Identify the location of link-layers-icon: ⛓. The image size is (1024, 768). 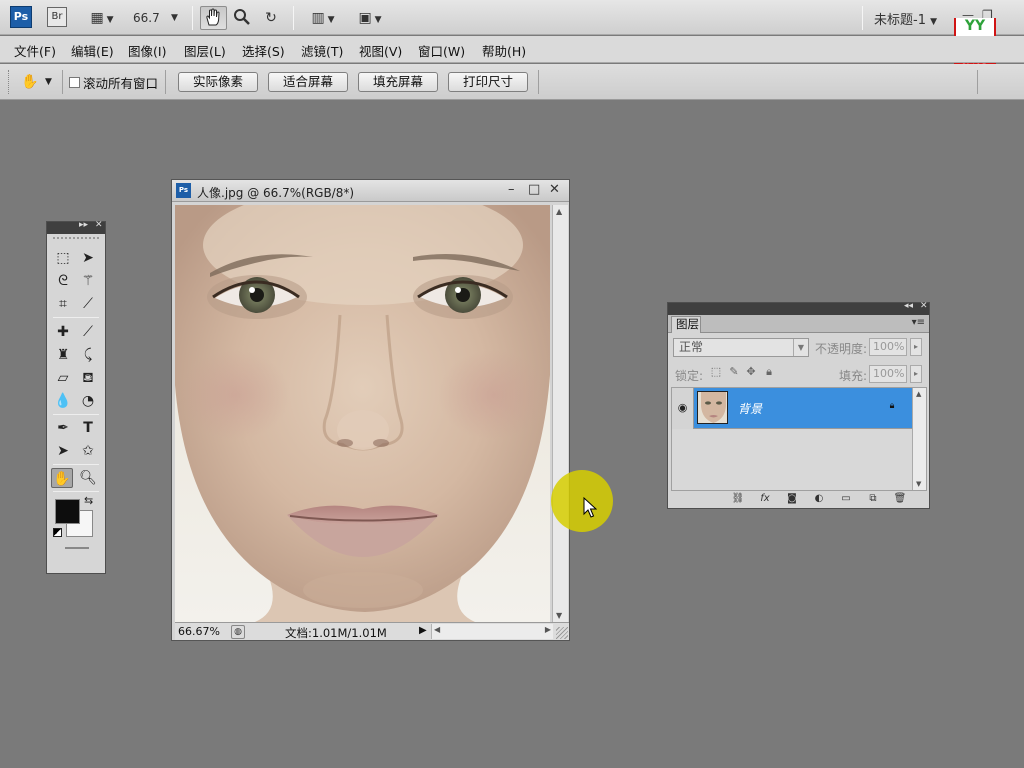
(738, 498).